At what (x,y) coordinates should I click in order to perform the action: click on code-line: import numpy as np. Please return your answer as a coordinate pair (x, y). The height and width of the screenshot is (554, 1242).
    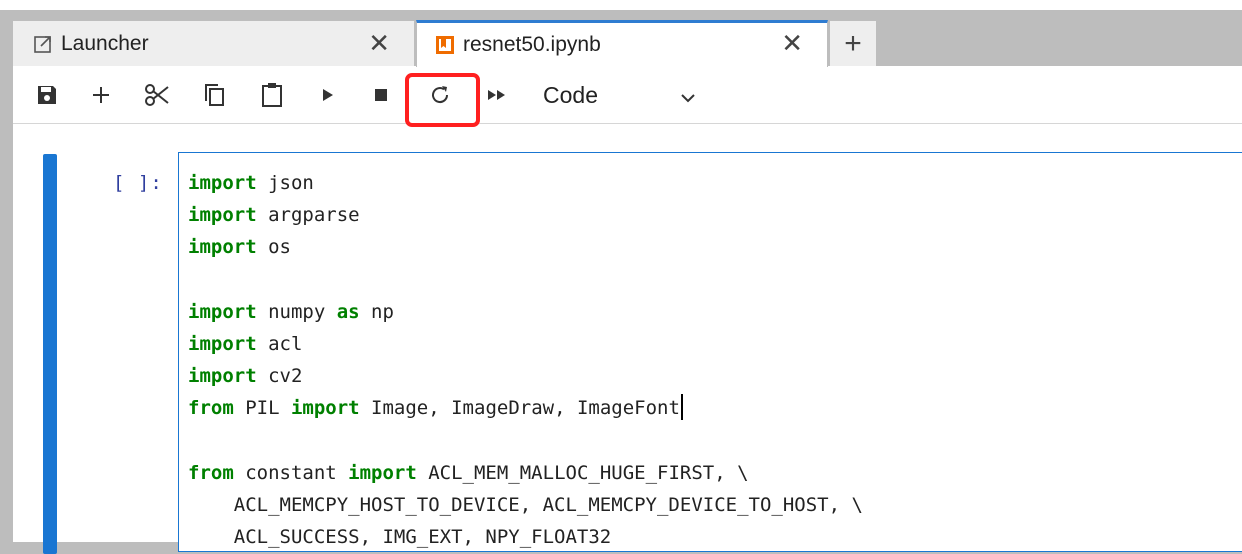
    Looking at the image, I should click on (525, 312).